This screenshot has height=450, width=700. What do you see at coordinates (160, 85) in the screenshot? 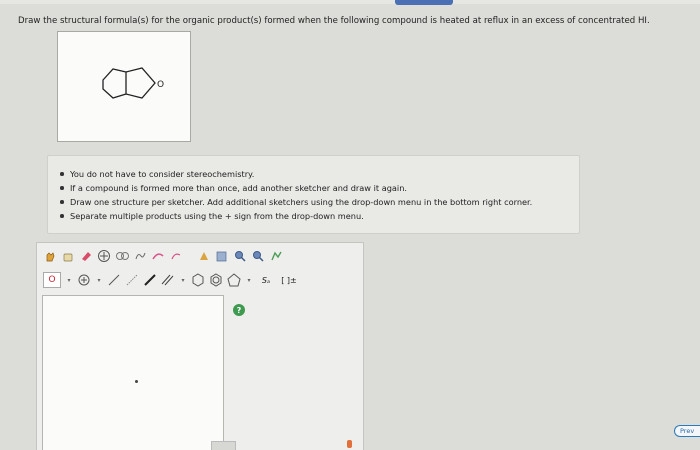
I see `oxygen-atom-label: O` at bounding box center [160, 85].